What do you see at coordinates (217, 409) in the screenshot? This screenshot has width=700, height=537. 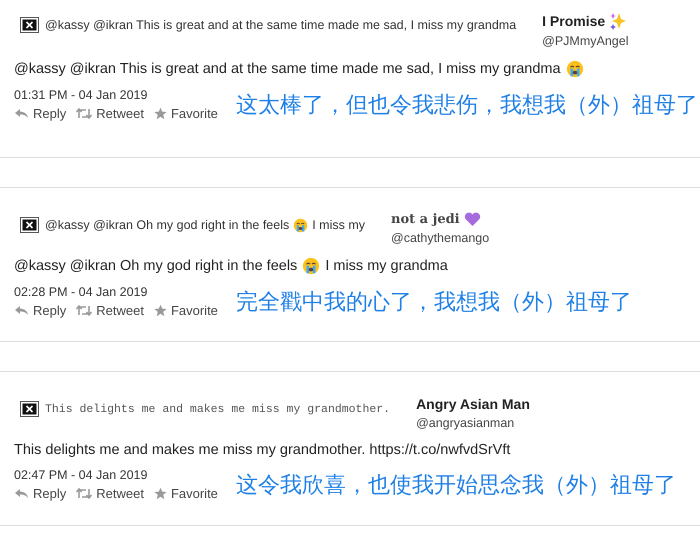 I see `embed-text: This delights me and makes me miss my grandmother.` at bounding box center [217, 409].